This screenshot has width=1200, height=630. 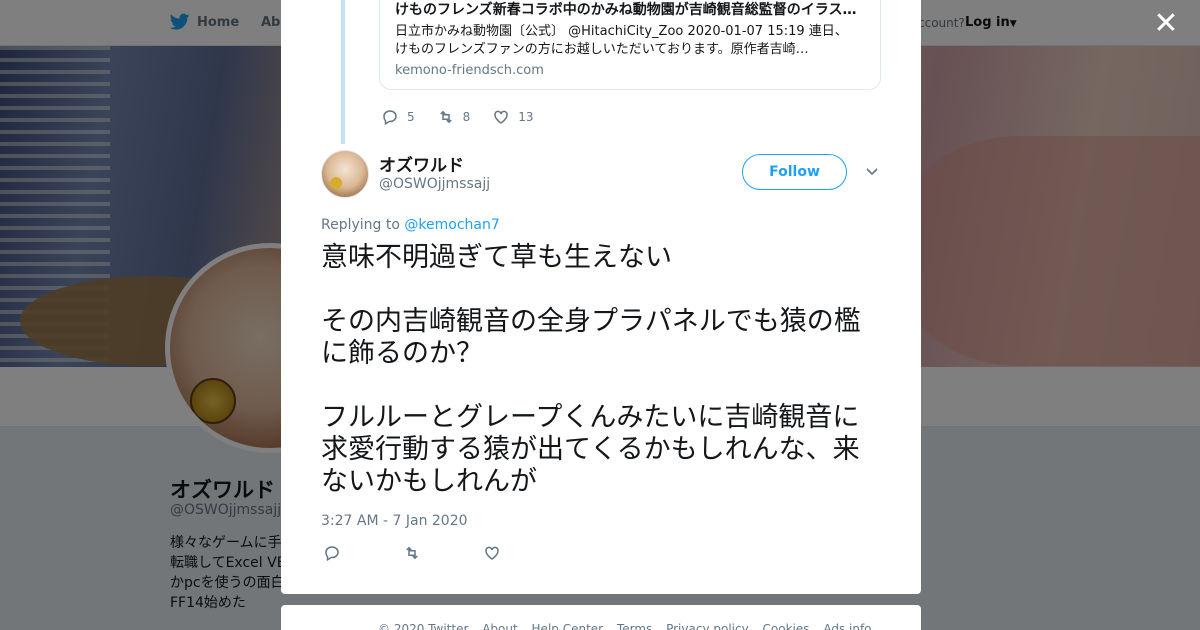 I want to click on reply-action, so click(x=363, y=555).